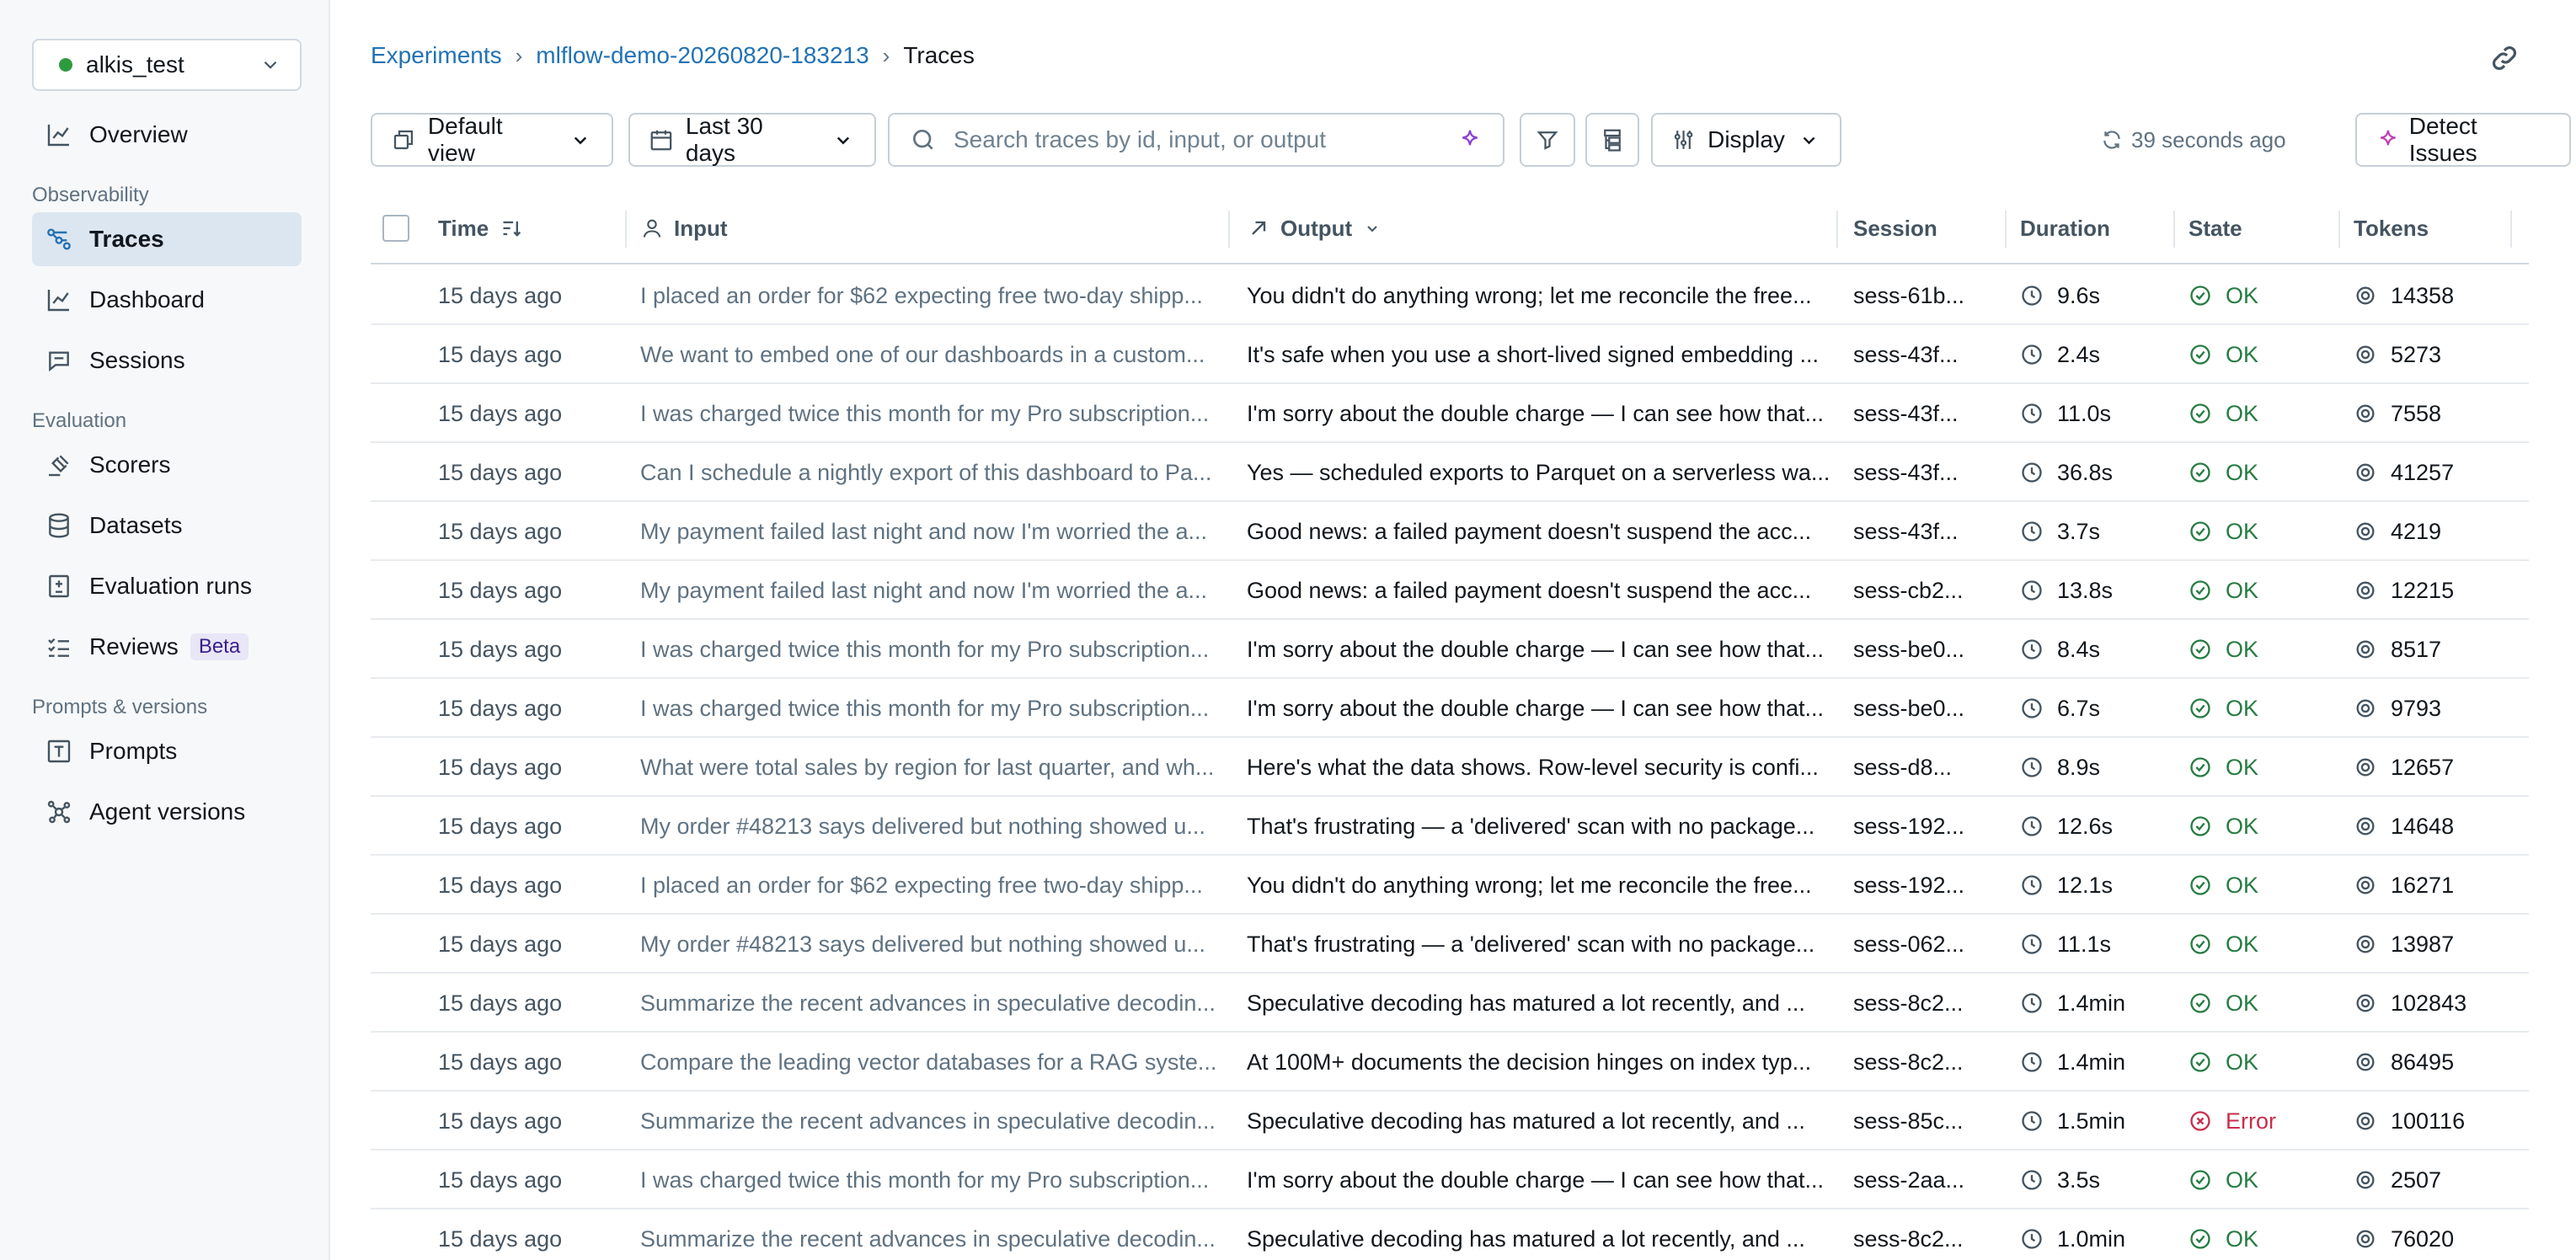 The image size is (2576, 1260). Describe the element at coordinates (1895, 228) in the screenshot. I see `column-header-session: Session` at that location.